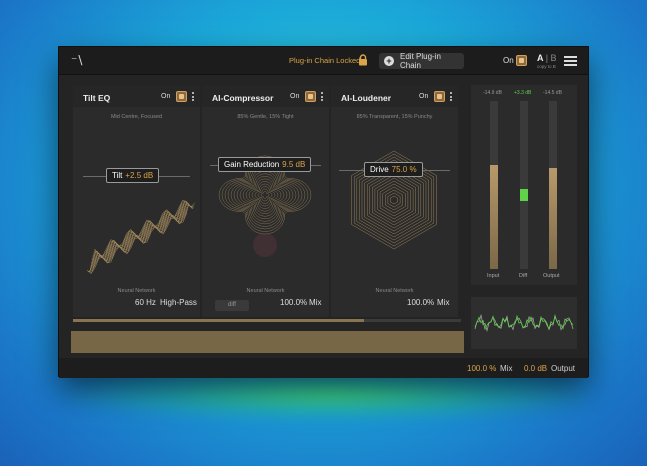 The image size is (647, 466). I want to click on loudener-graph, so click(394, 205).